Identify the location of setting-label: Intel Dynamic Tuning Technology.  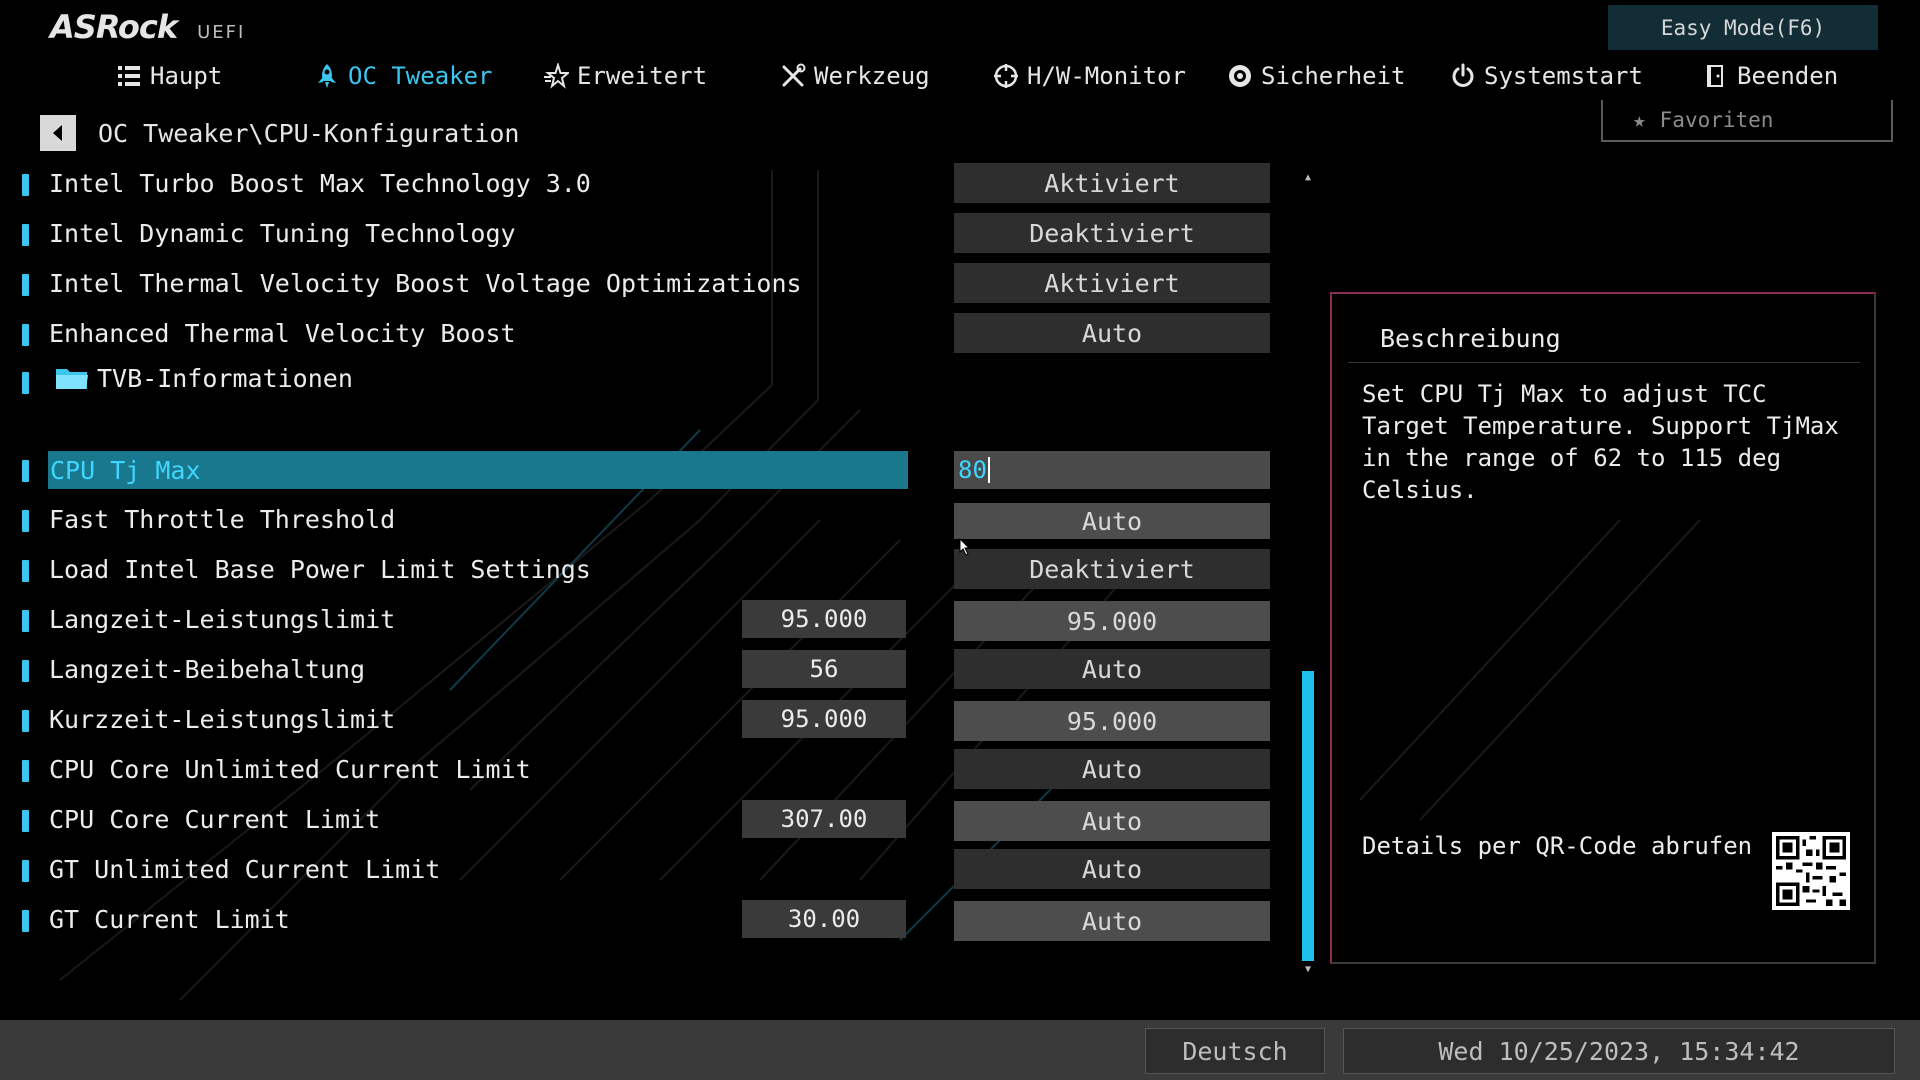
(282, 233).